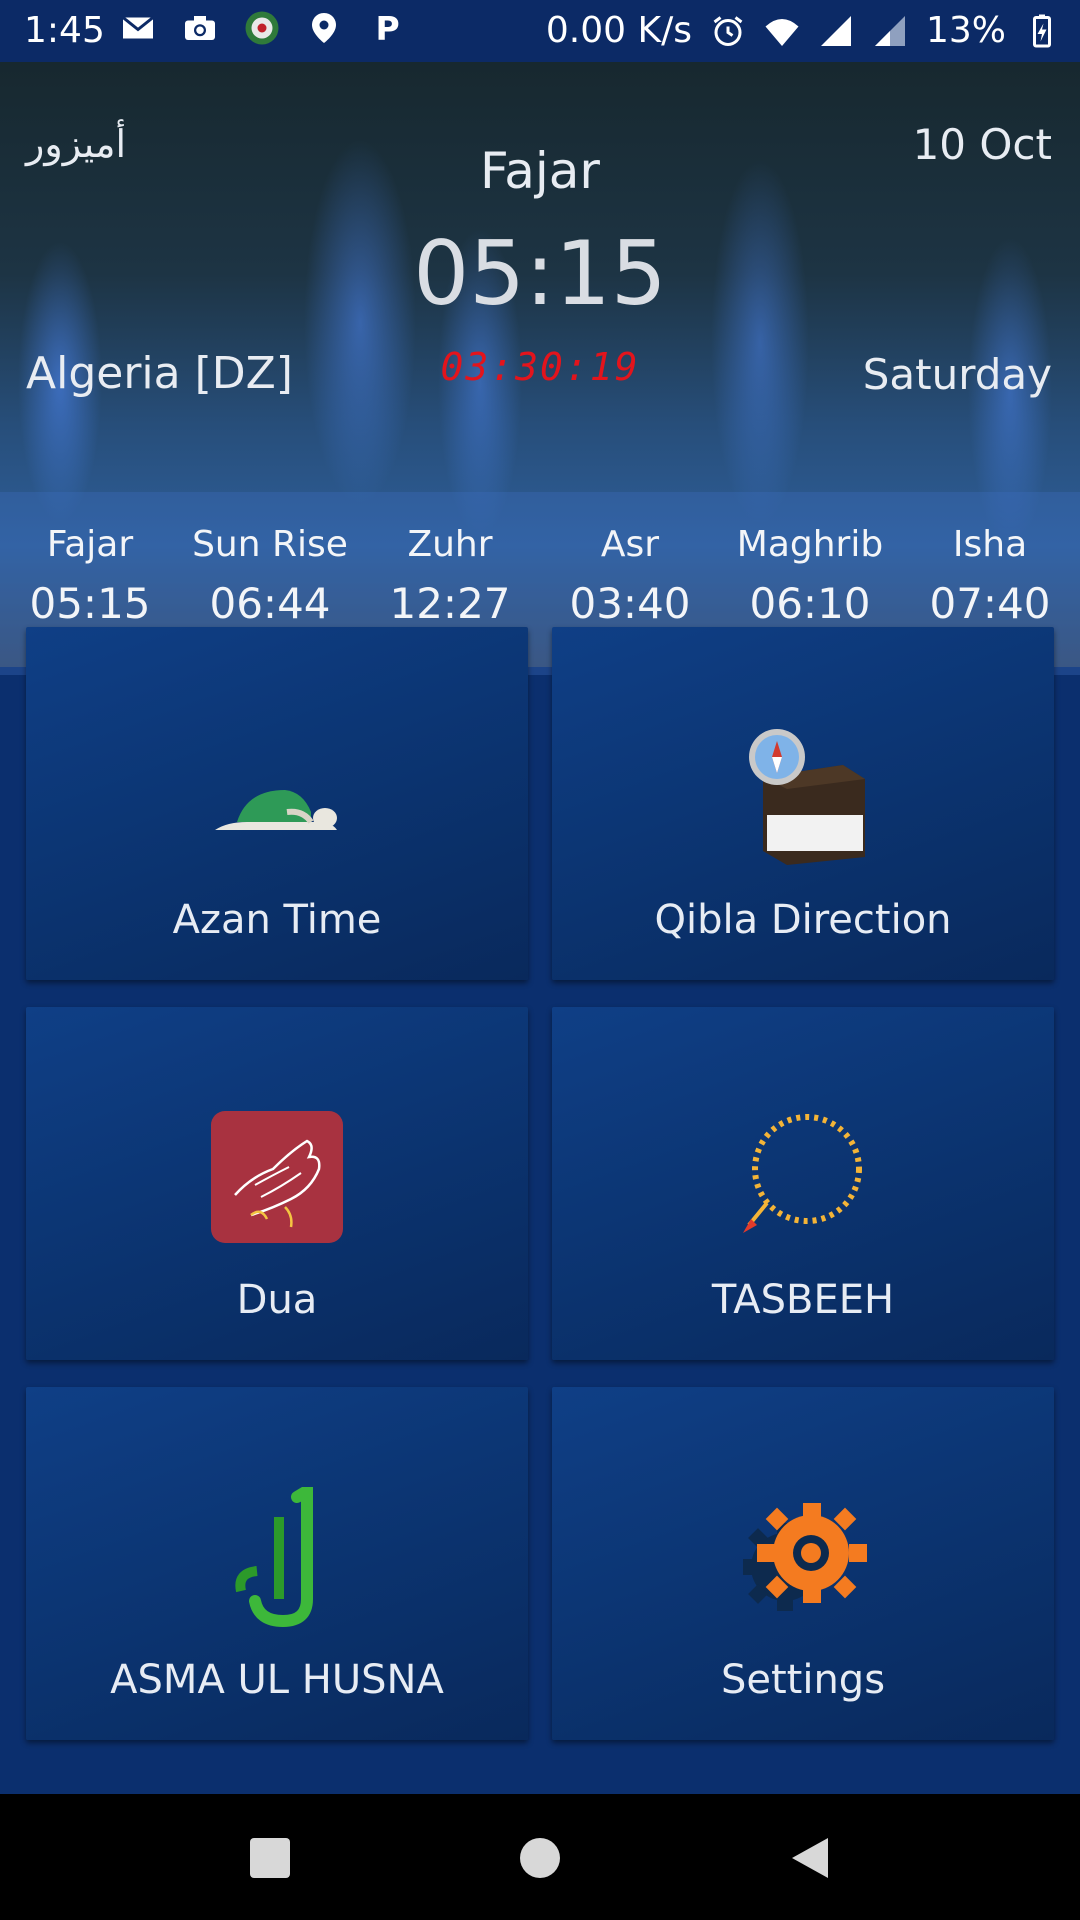 Image resolution: width=1080 pixels, height=1920 pixels. Describe the element at coordinates (277, 920) in the screenshot. I see `card-label: Azan Time` at that location.